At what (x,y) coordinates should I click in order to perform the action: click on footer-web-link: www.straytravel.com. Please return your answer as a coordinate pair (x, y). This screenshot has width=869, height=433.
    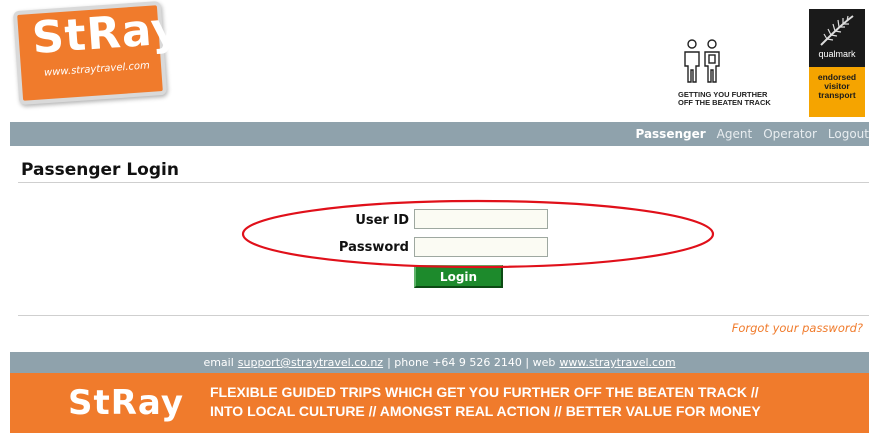
    Looking at the image, I should click on (617, 362).